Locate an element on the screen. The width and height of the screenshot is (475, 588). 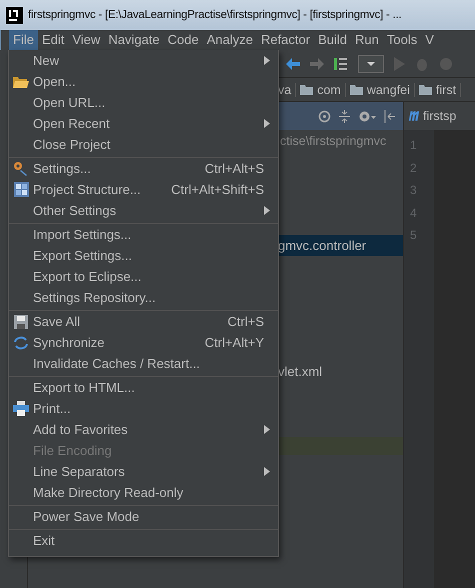
dropdown-icon is located at coordinates (371, 63).